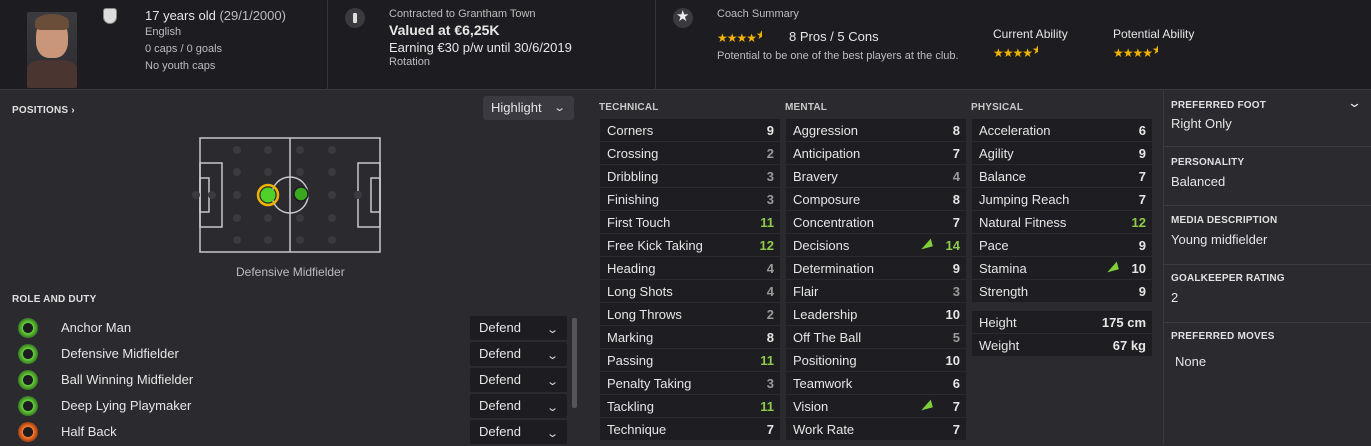 The width and height of the screenshot is (1371, 446). I want to click on goalkeeper-rating-block: GOALKEEPER RATING 2, so click(1267, 294).